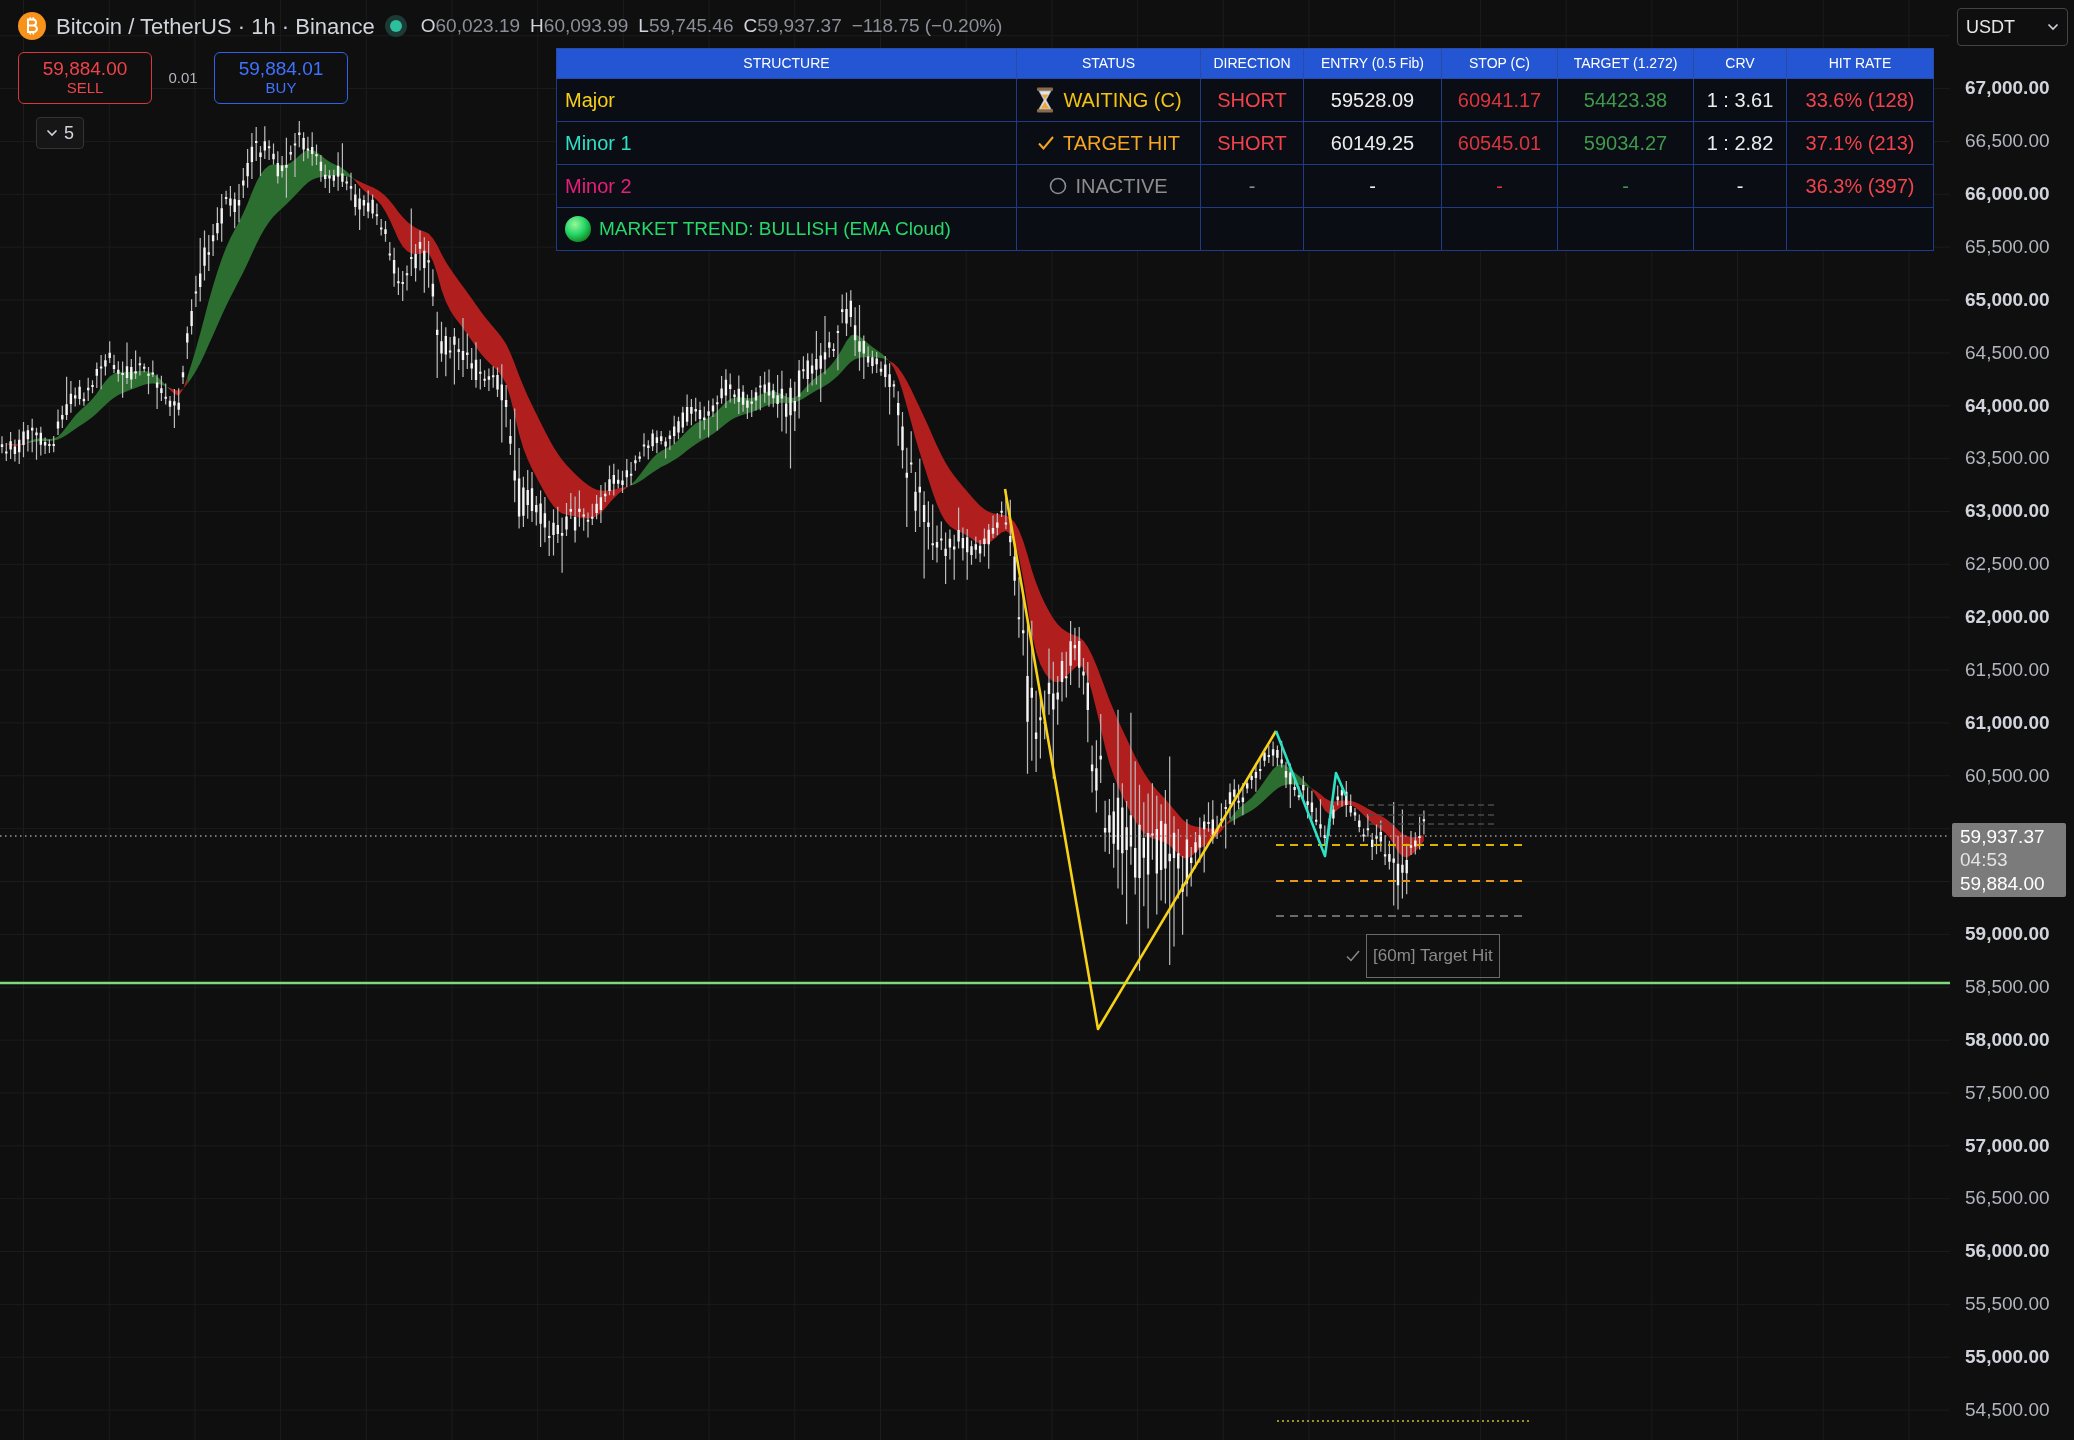  Describe the element at coordinates (2007, 1357) in the screenshot. I see `price-axis-label: 55,000.00` at that location.